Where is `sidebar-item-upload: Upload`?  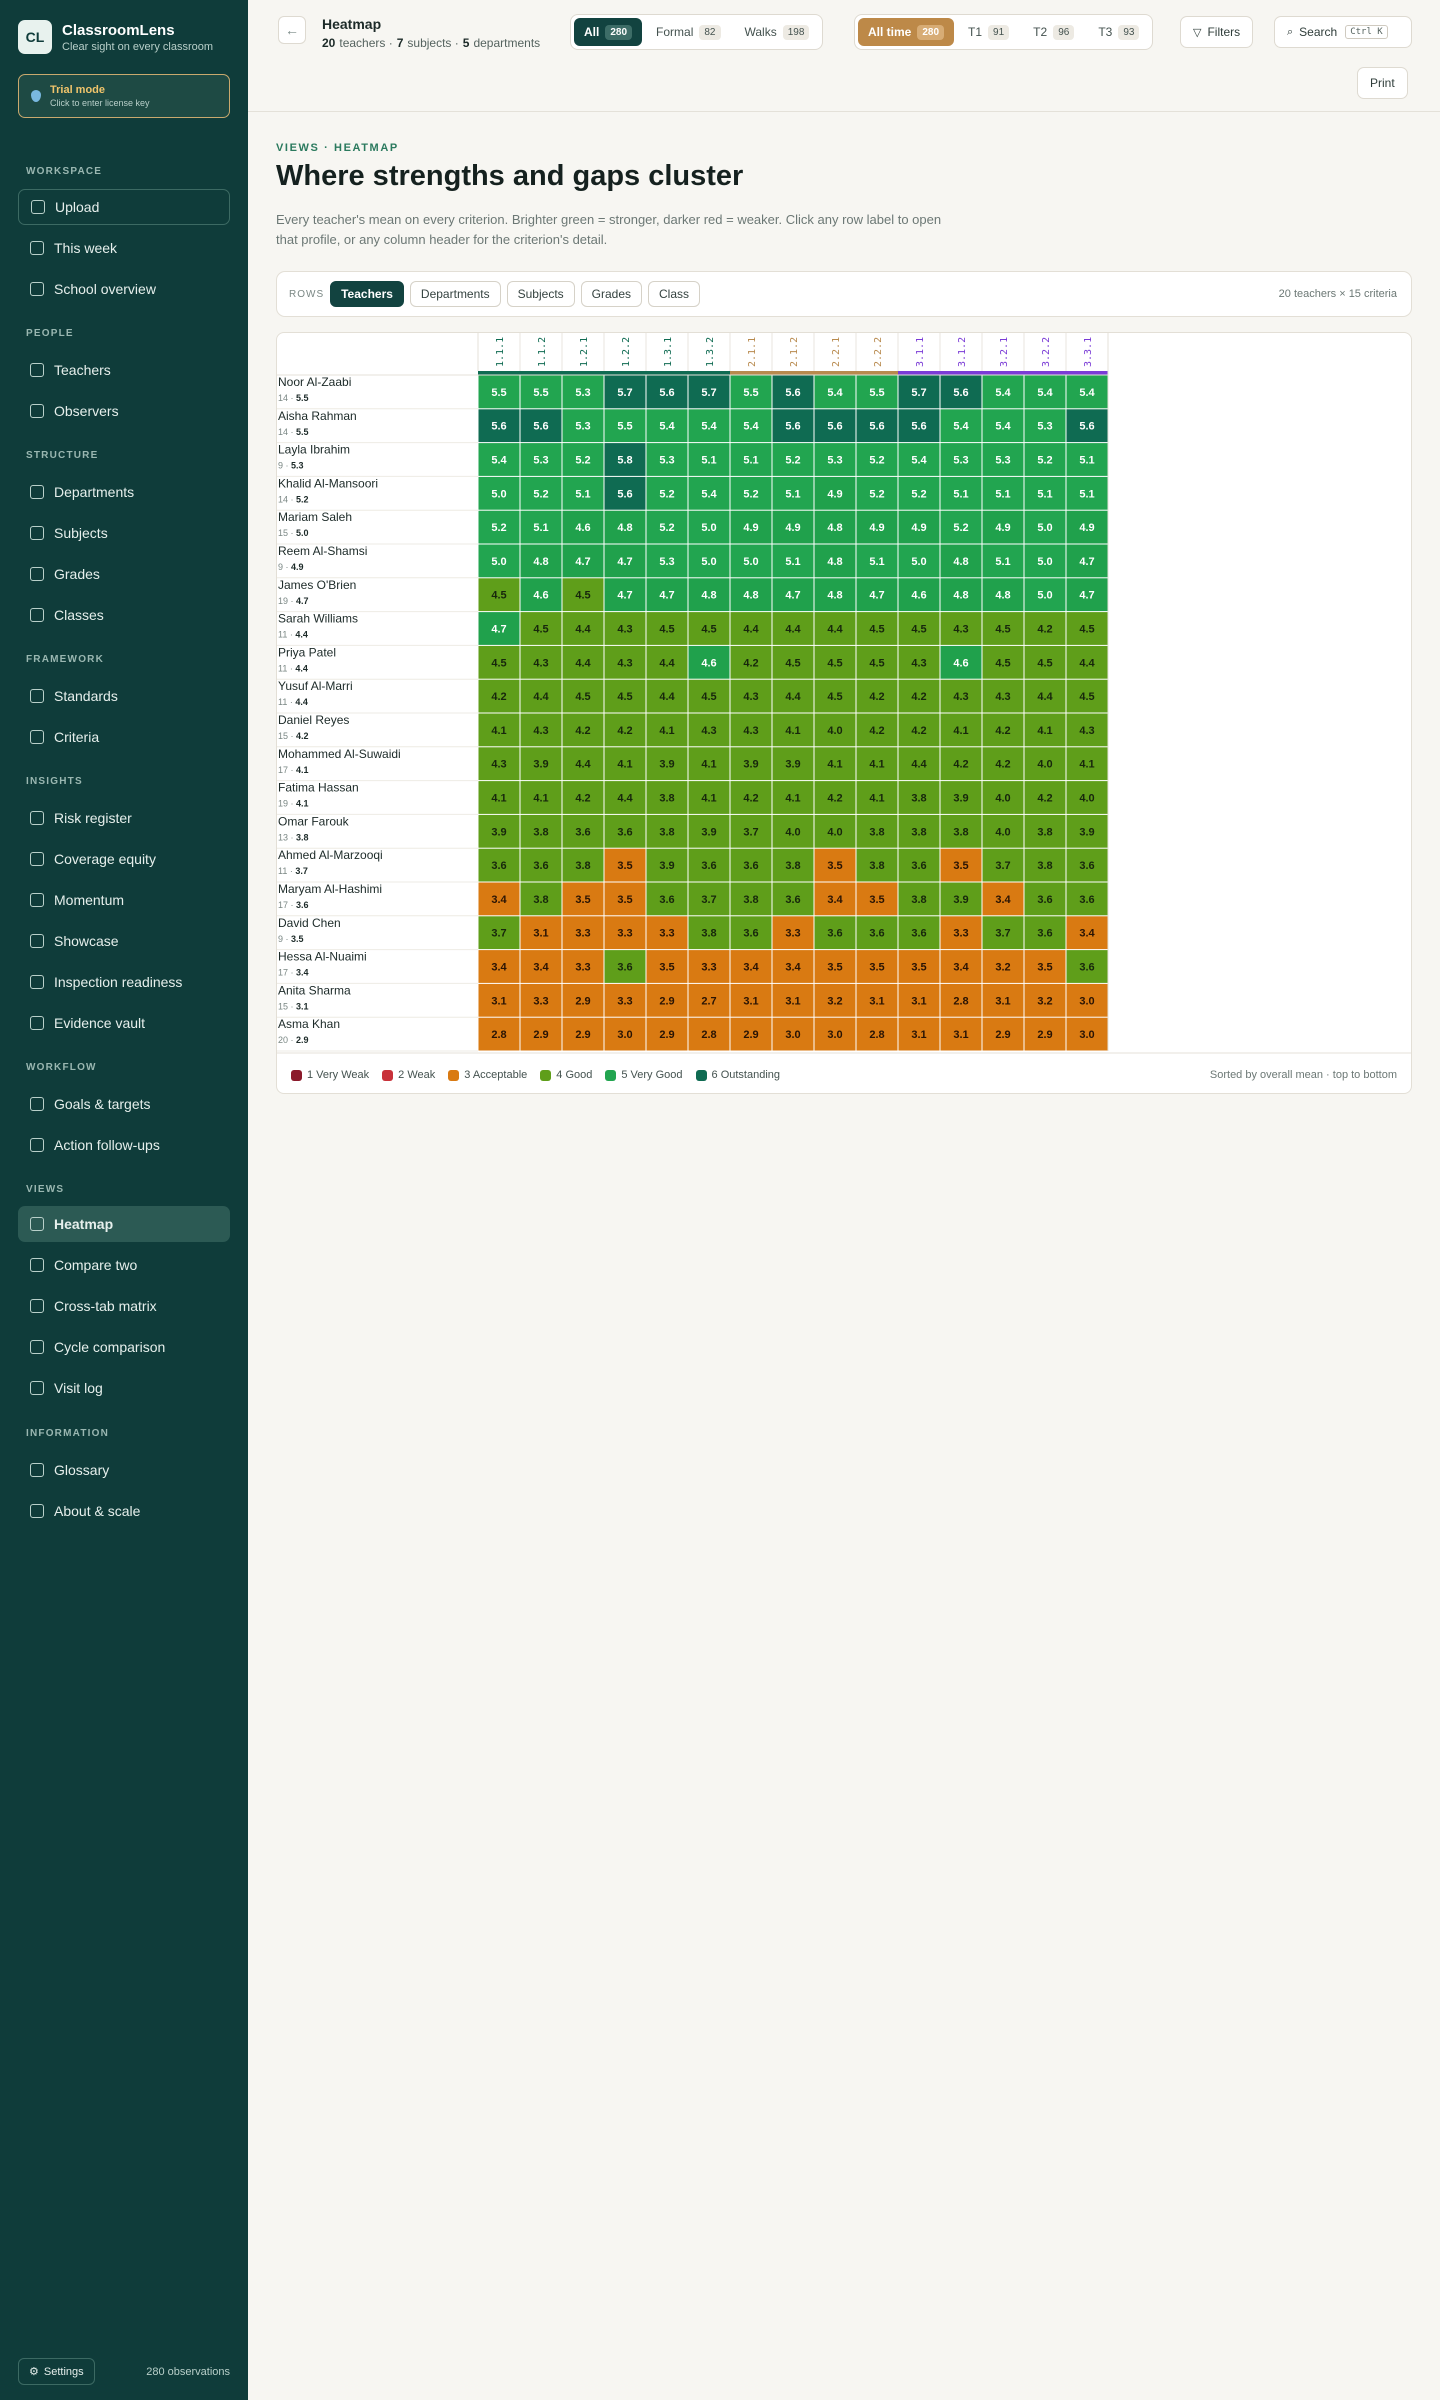 sidebar-item-upload: Upload is located at coordinates (124, 207).